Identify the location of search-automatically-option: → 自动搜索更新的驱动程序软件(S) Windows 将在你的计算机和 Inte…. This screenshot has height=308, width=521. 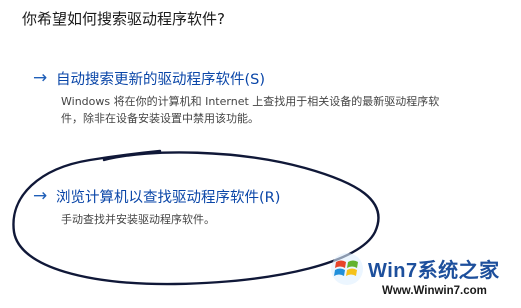
(236, 97).